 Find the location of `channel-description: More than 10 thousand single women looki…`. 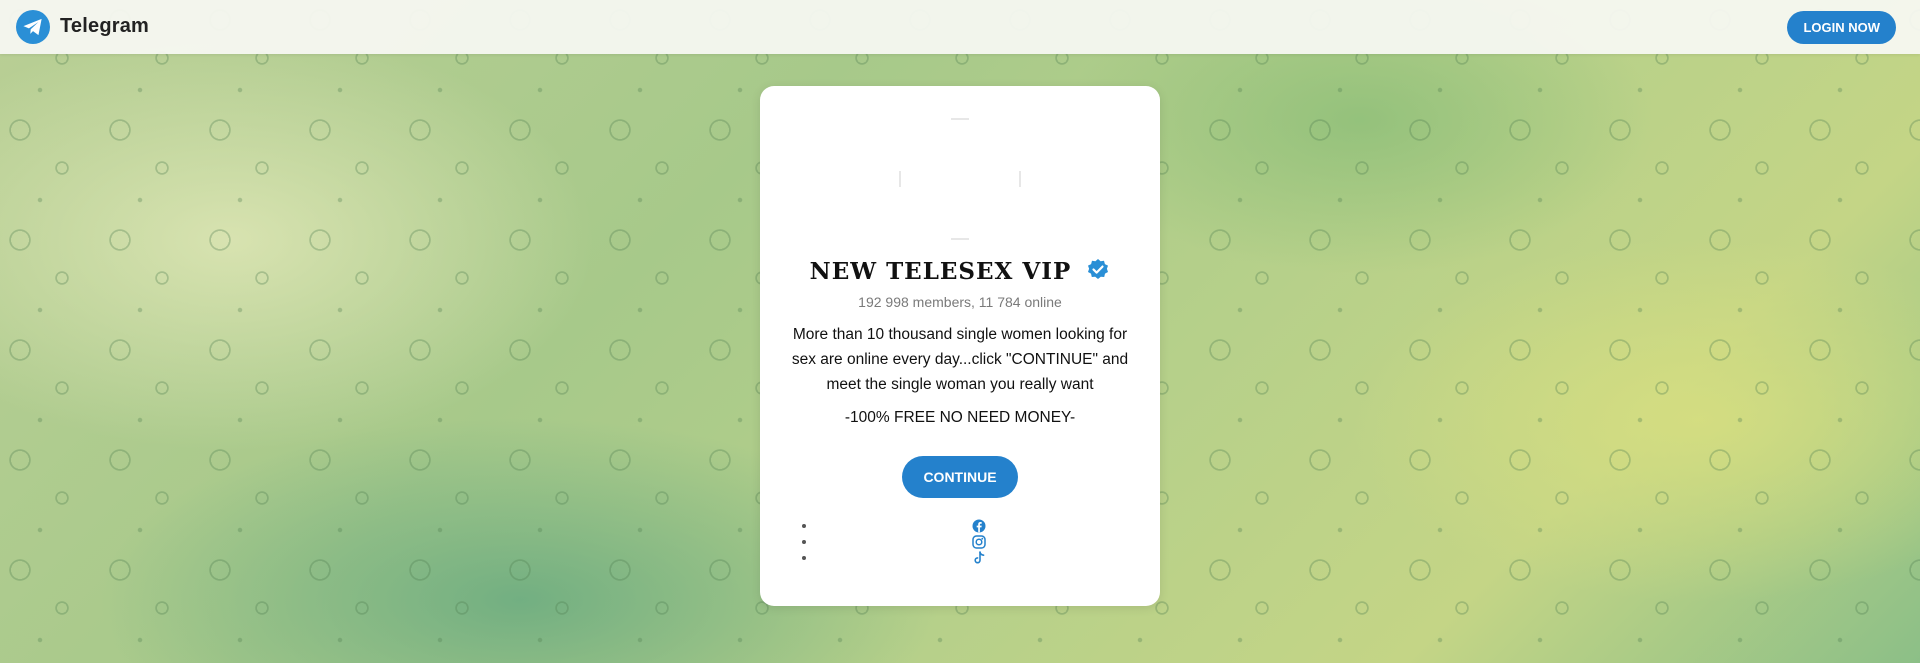

channel-description: More than 10 thousand single women looki… is located at coordinates (960, 359).